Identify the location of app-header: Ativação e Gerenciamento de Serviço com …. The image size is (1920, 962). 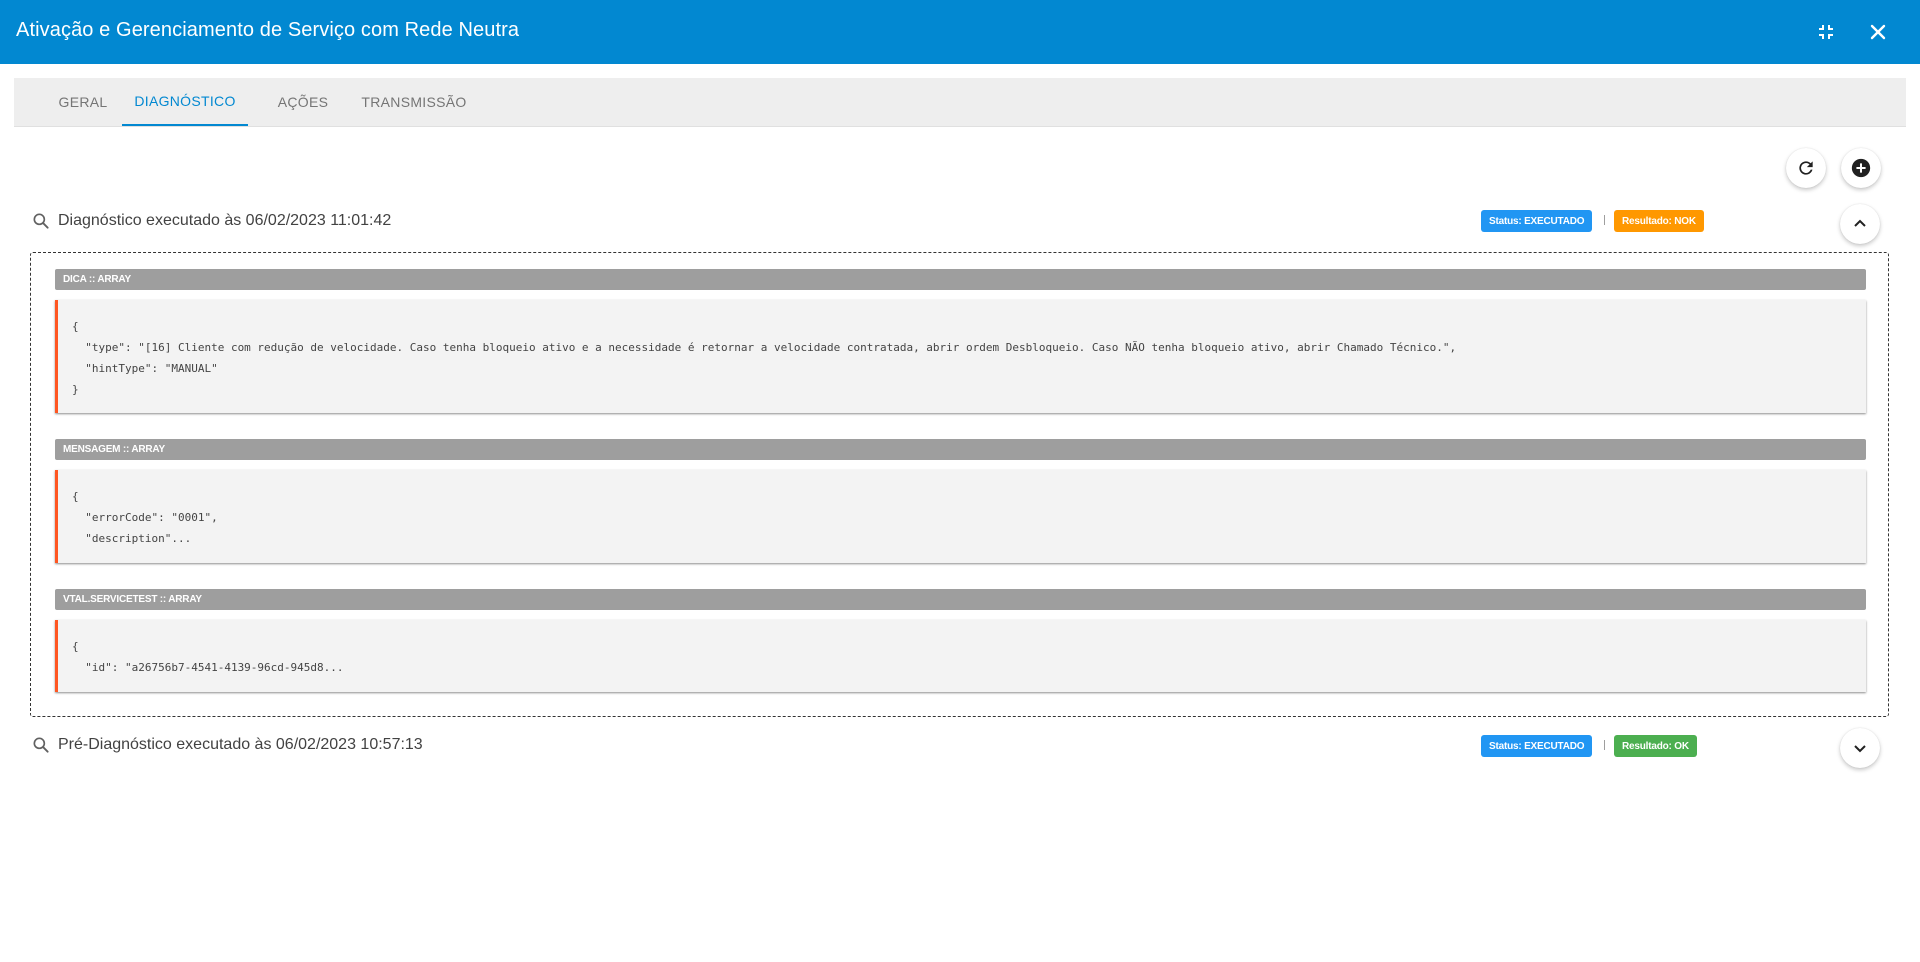
(960, 32).